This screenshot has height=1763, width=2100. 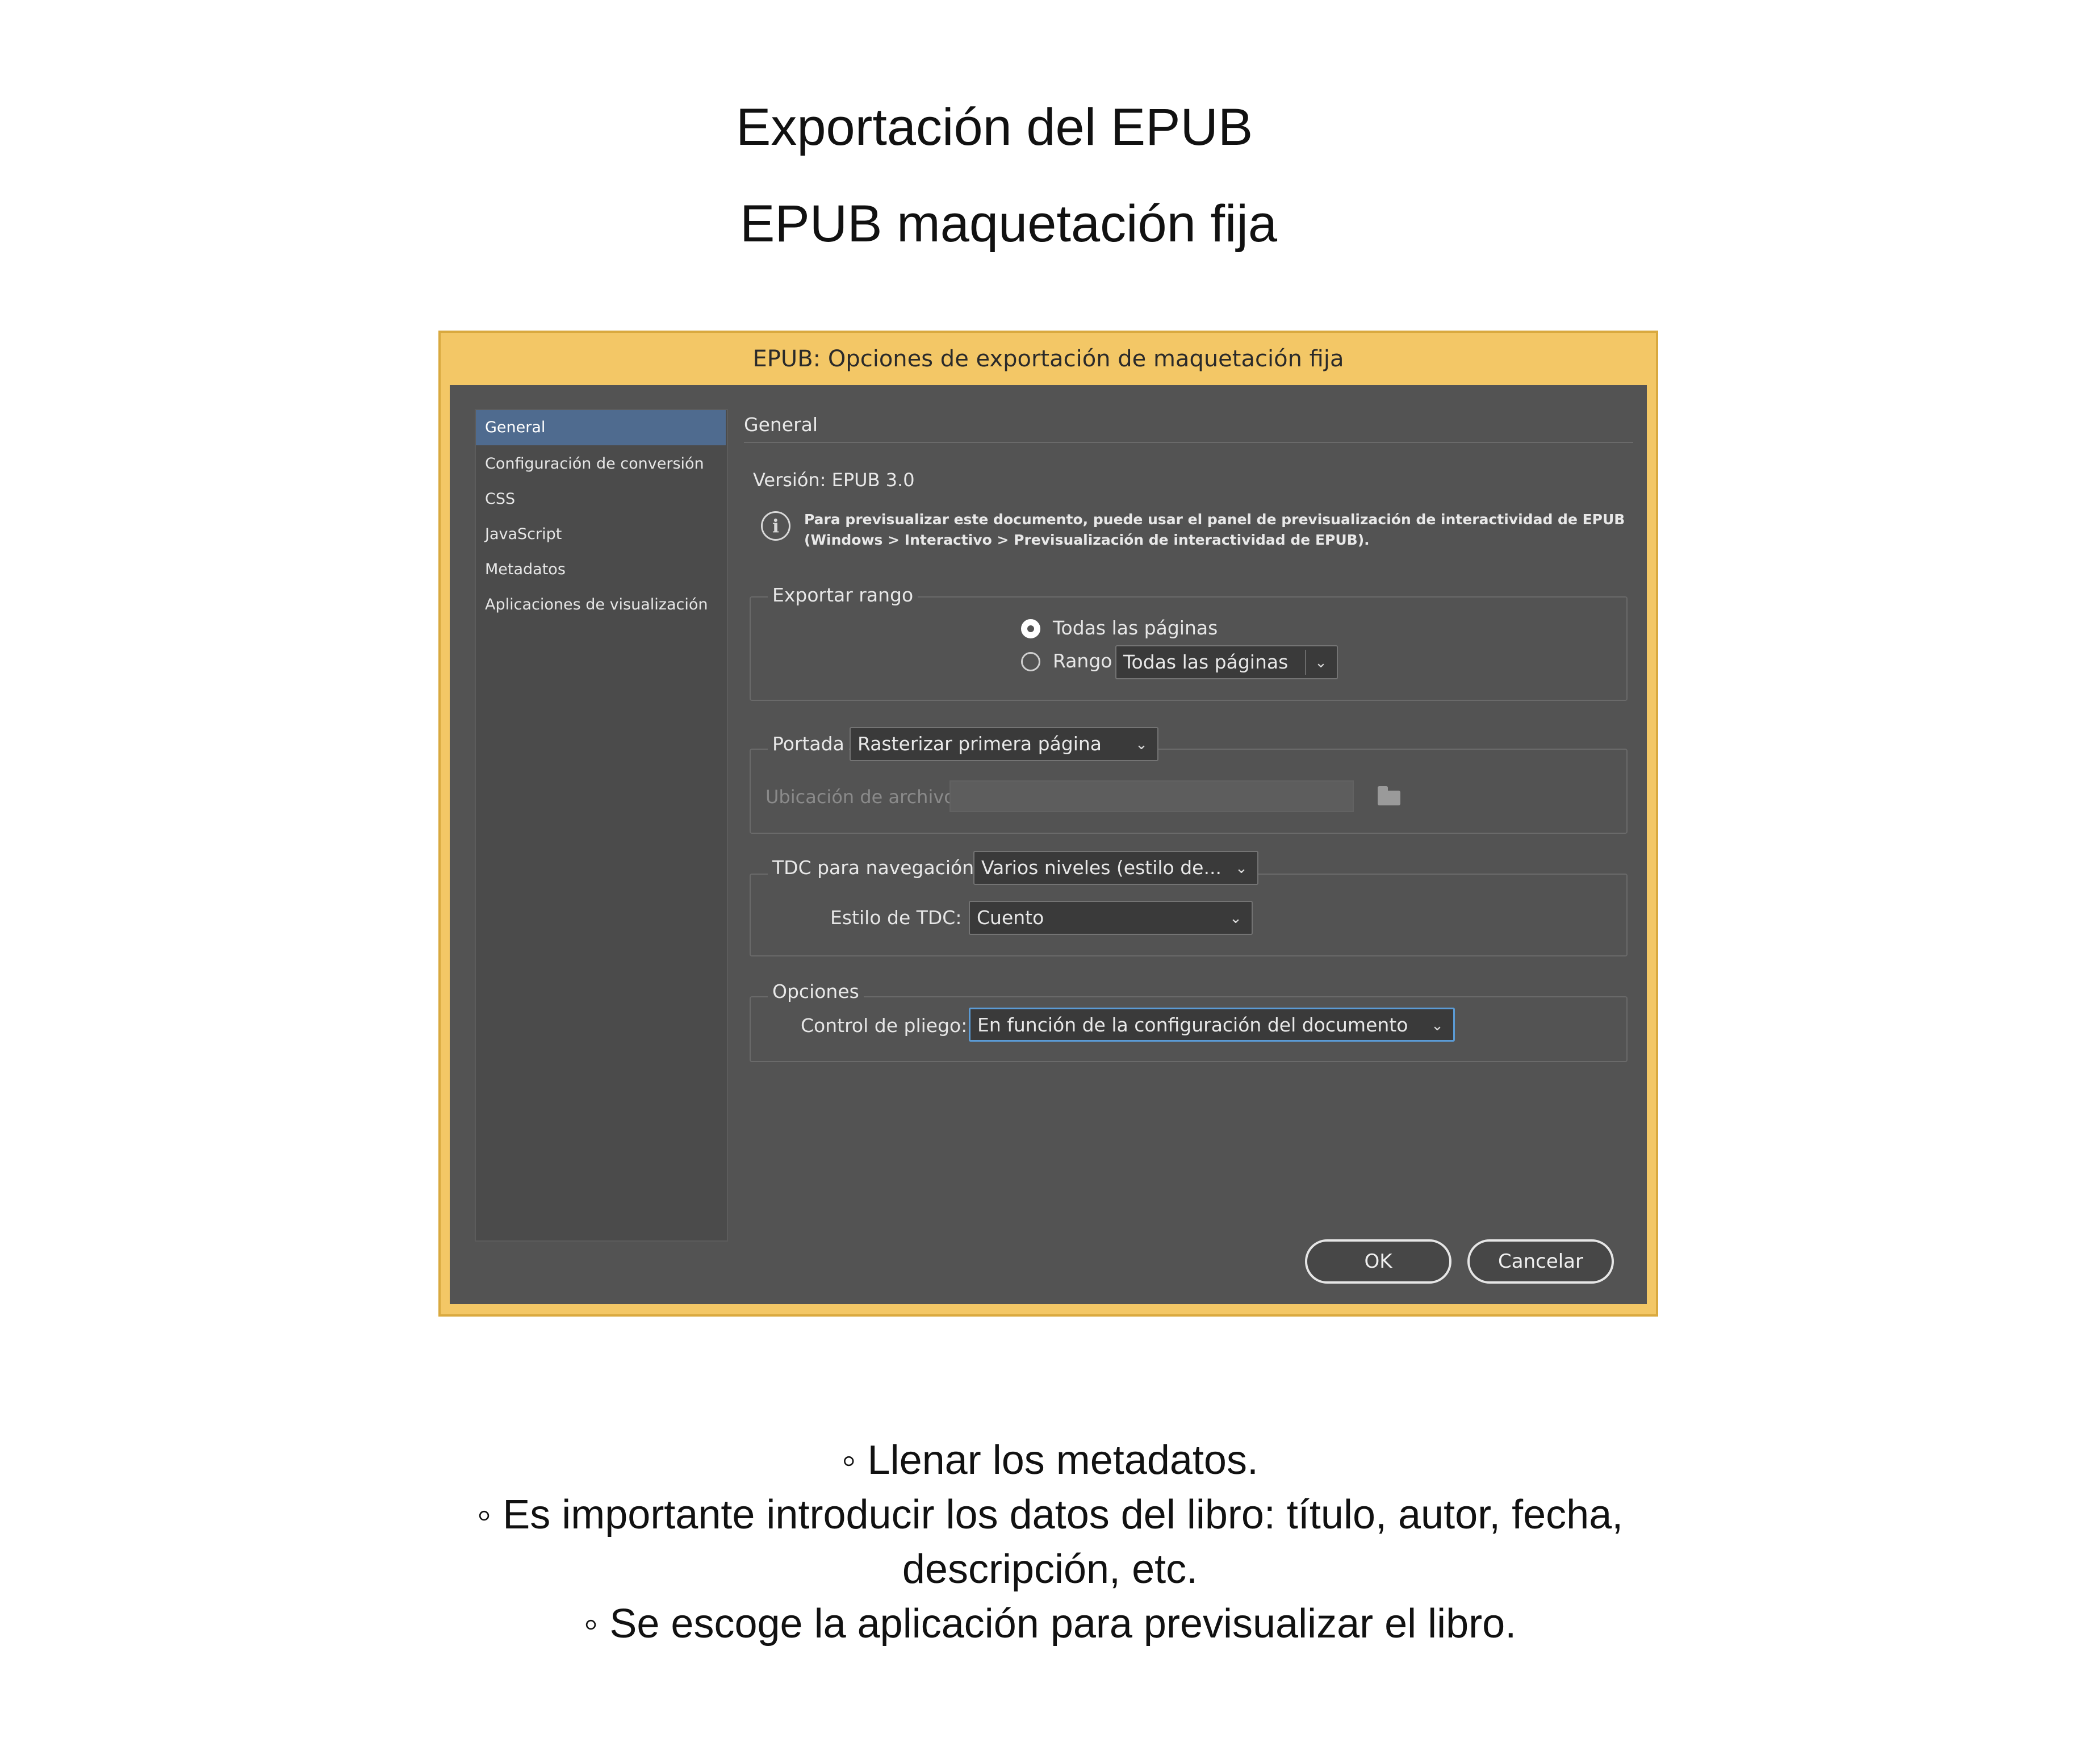 What do you see at coordinates (995, 127) in the screenshot?
I see `slide-title: Exportación del EPUB` at bounding box center [995, 127].